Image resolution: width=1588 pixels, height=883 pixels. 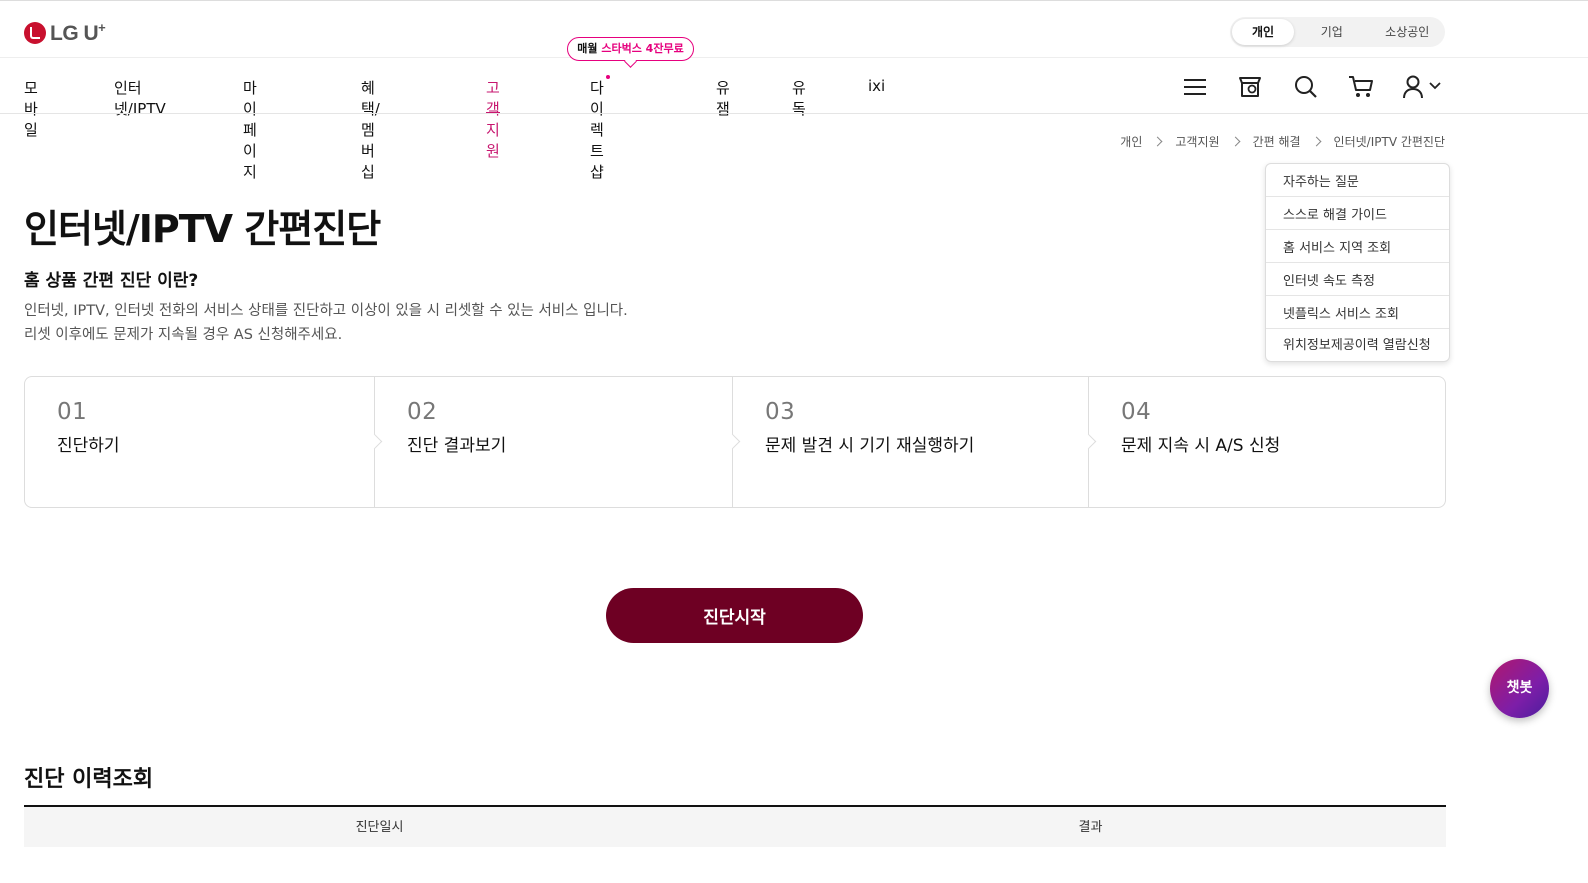 I want to click on step-number: 04, so click(x=1136, y=412).